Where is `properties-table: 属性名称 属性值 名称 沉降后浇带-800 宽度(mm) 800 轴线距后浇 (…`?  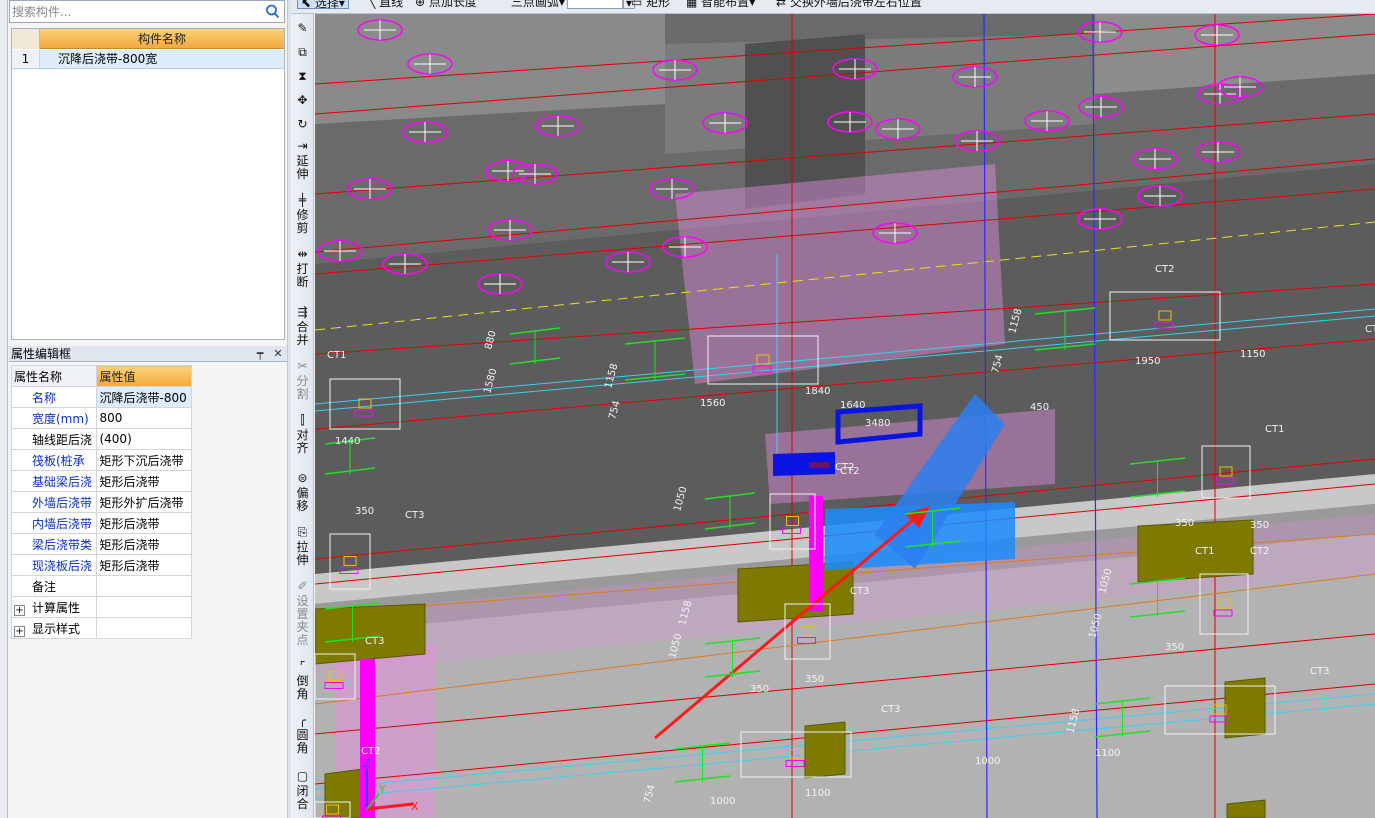 properties-table: 属性名称 属性值 名称 沉降后浇带-800 宽度(mm) 800 轴线距后浇 (… is located at coordinates (101, 502).